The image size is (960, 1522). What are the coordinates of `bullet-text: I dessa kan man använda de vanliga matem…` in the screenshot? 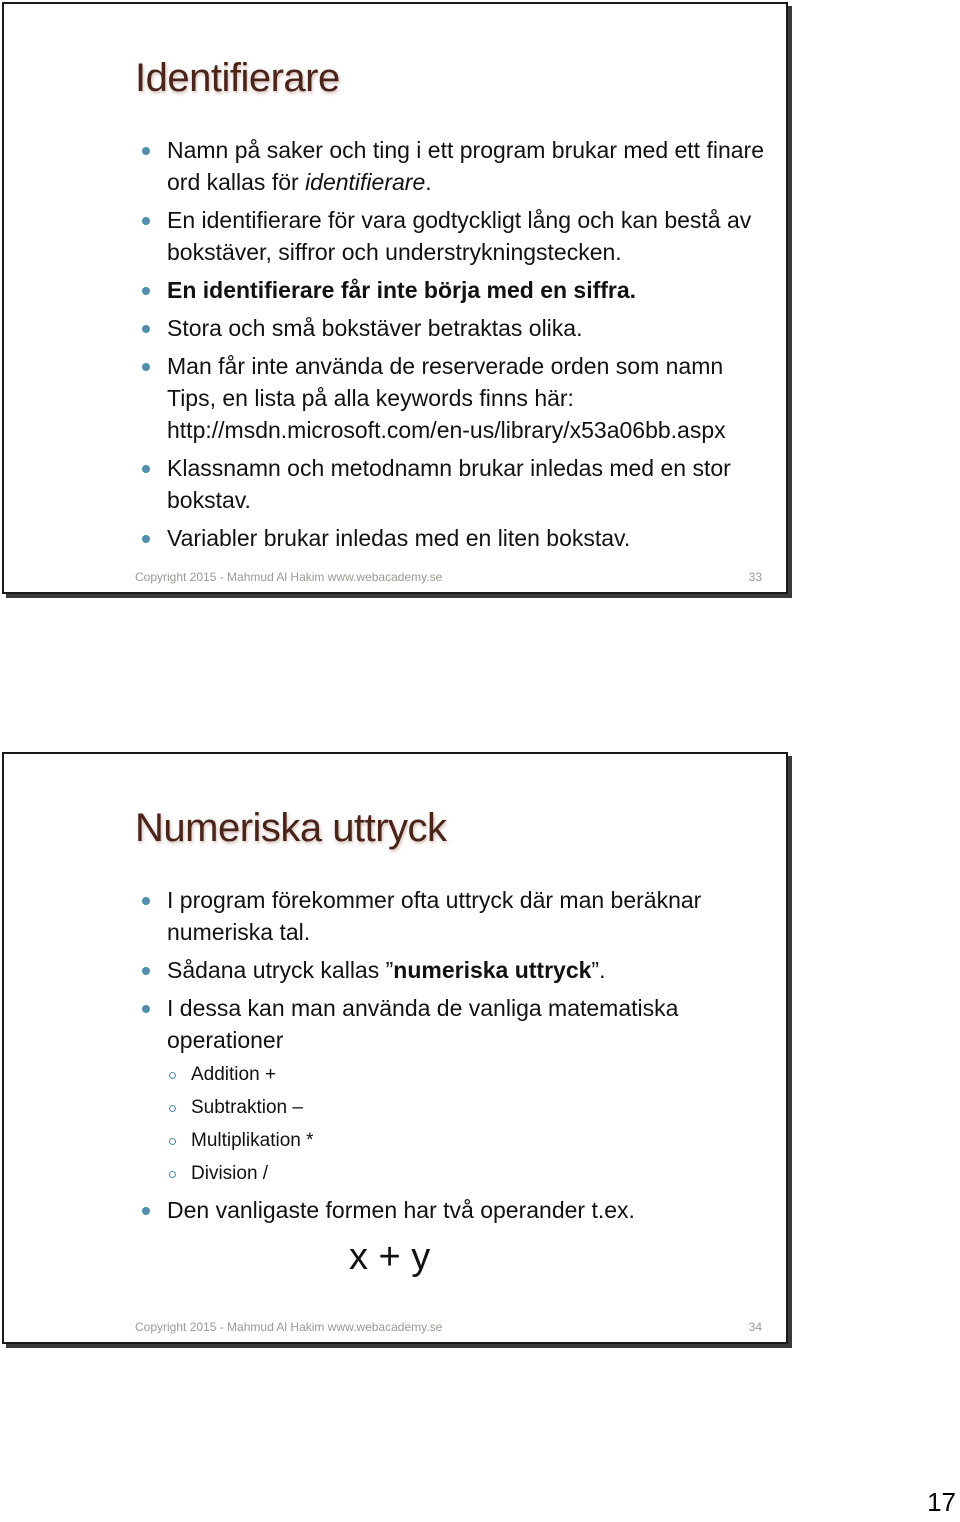 It's located at (423, 1024).